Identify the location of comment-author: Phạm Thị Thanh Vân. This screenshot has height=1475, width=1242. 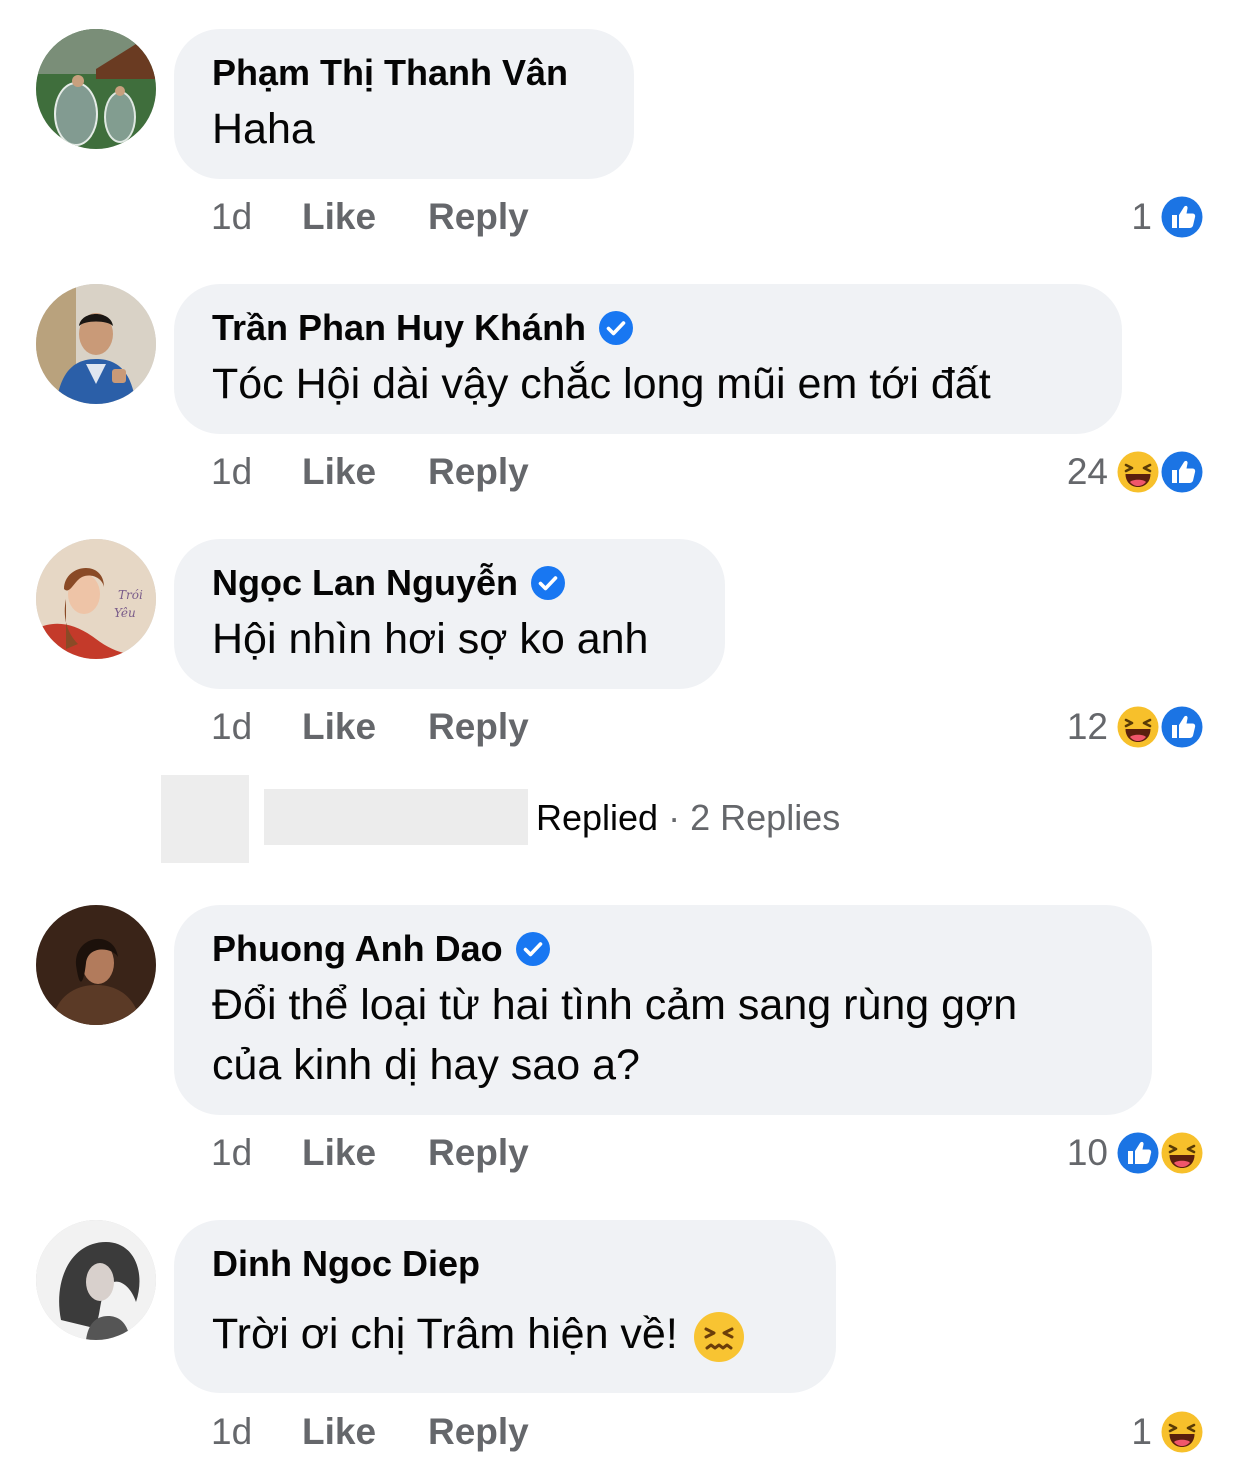
(404, 73).